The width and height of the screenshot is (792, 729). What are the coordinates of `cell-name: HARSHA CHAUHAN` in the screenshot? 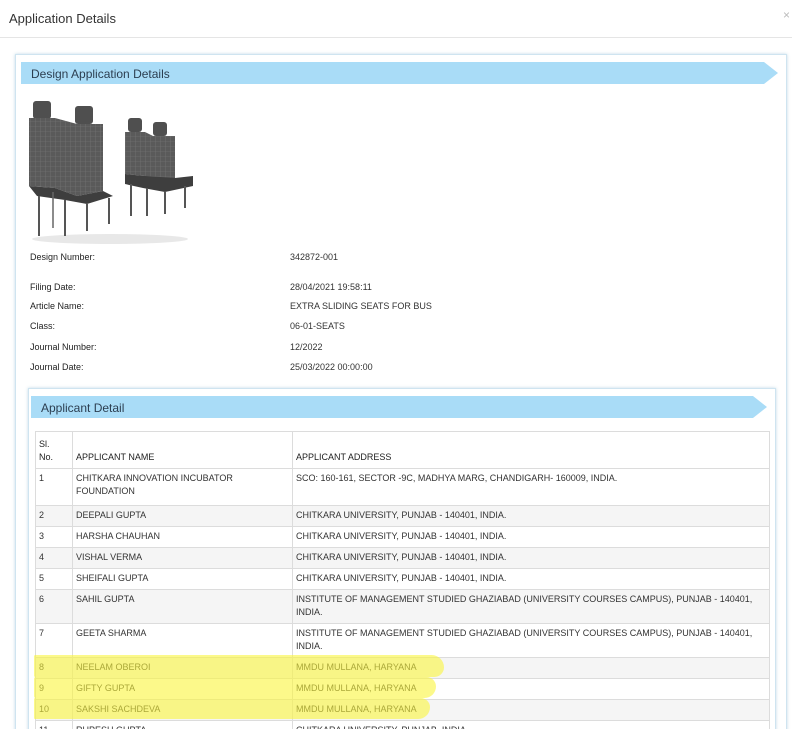 It's located at (182, 537).